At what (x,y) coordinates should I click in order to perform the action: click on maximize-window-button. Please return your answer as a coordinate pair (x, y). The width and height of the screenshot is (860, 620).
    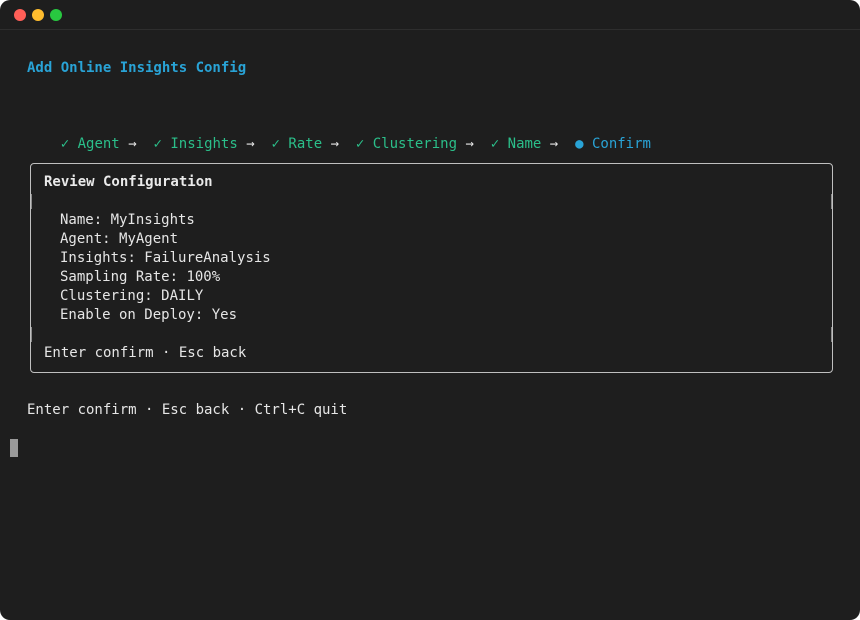
    Looking at the image, I should click on (56, 15).